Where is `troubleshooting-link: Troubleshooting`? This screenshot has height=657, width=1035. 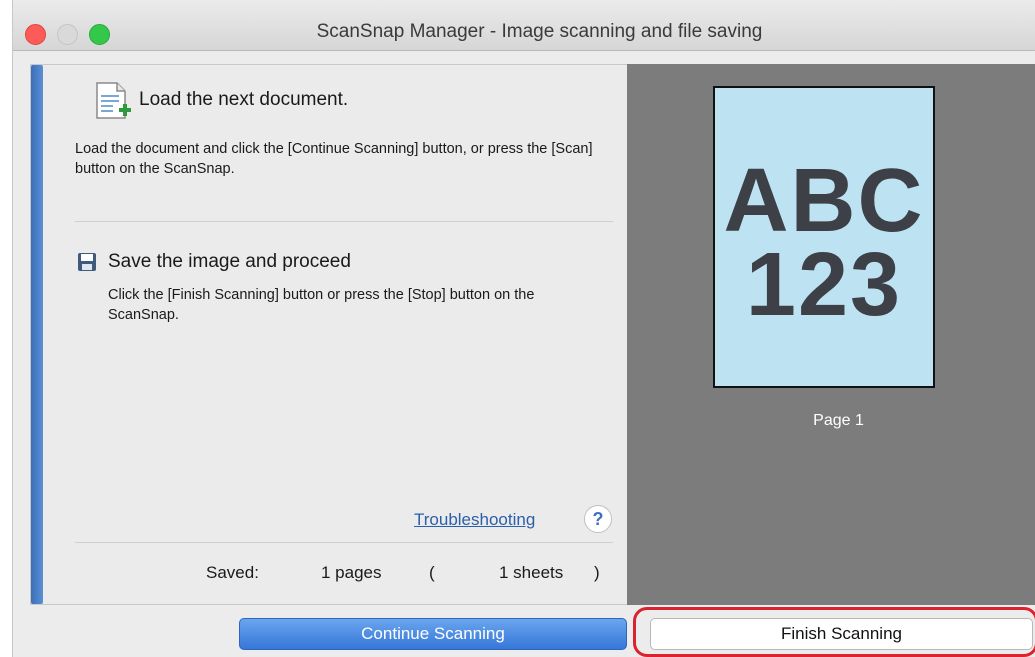 troubleshooting-link: Troubleshooting is located at coordinates (474, 520).